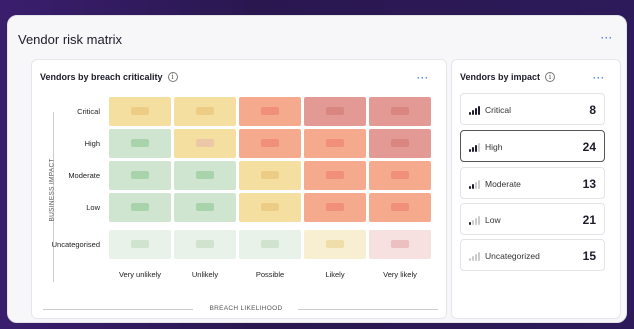 The height and width of the screenshot is (329, 634). What do you see at coordinates (532, 146) in the screenshot?
I see `impact-item-high: High 24` at bounding box center [532, 146].